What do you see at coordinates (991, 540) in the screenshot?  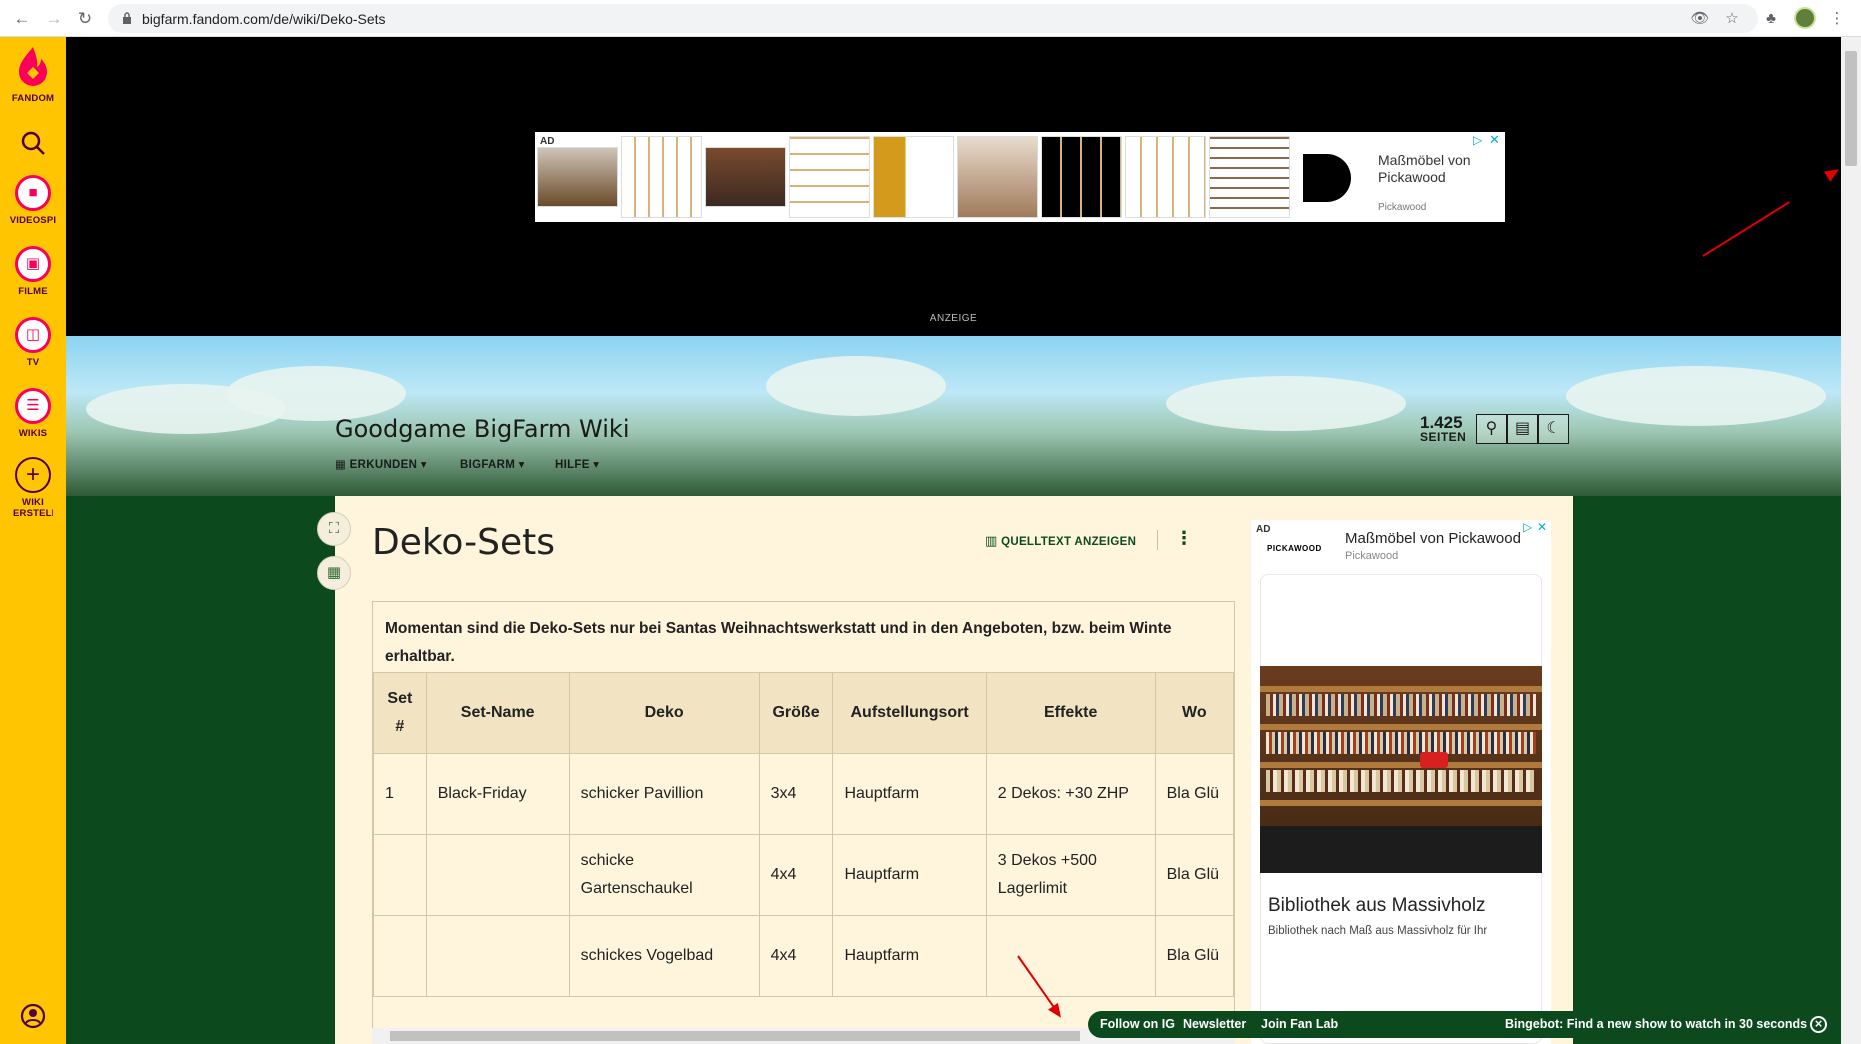 I see `lock-icon: ▥` at bounding box center [991, 540].